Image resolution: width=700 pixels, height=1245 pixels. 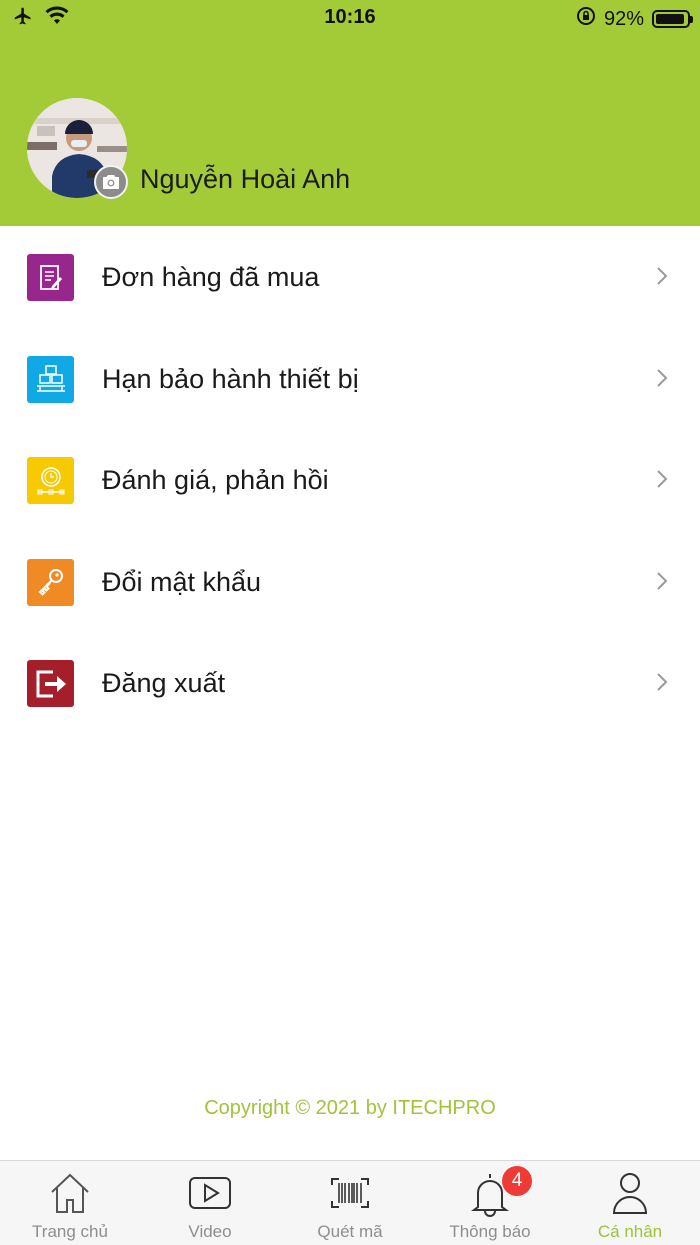 I want to click on tab-label: Trang chủ, so click(x=70, y=1231).